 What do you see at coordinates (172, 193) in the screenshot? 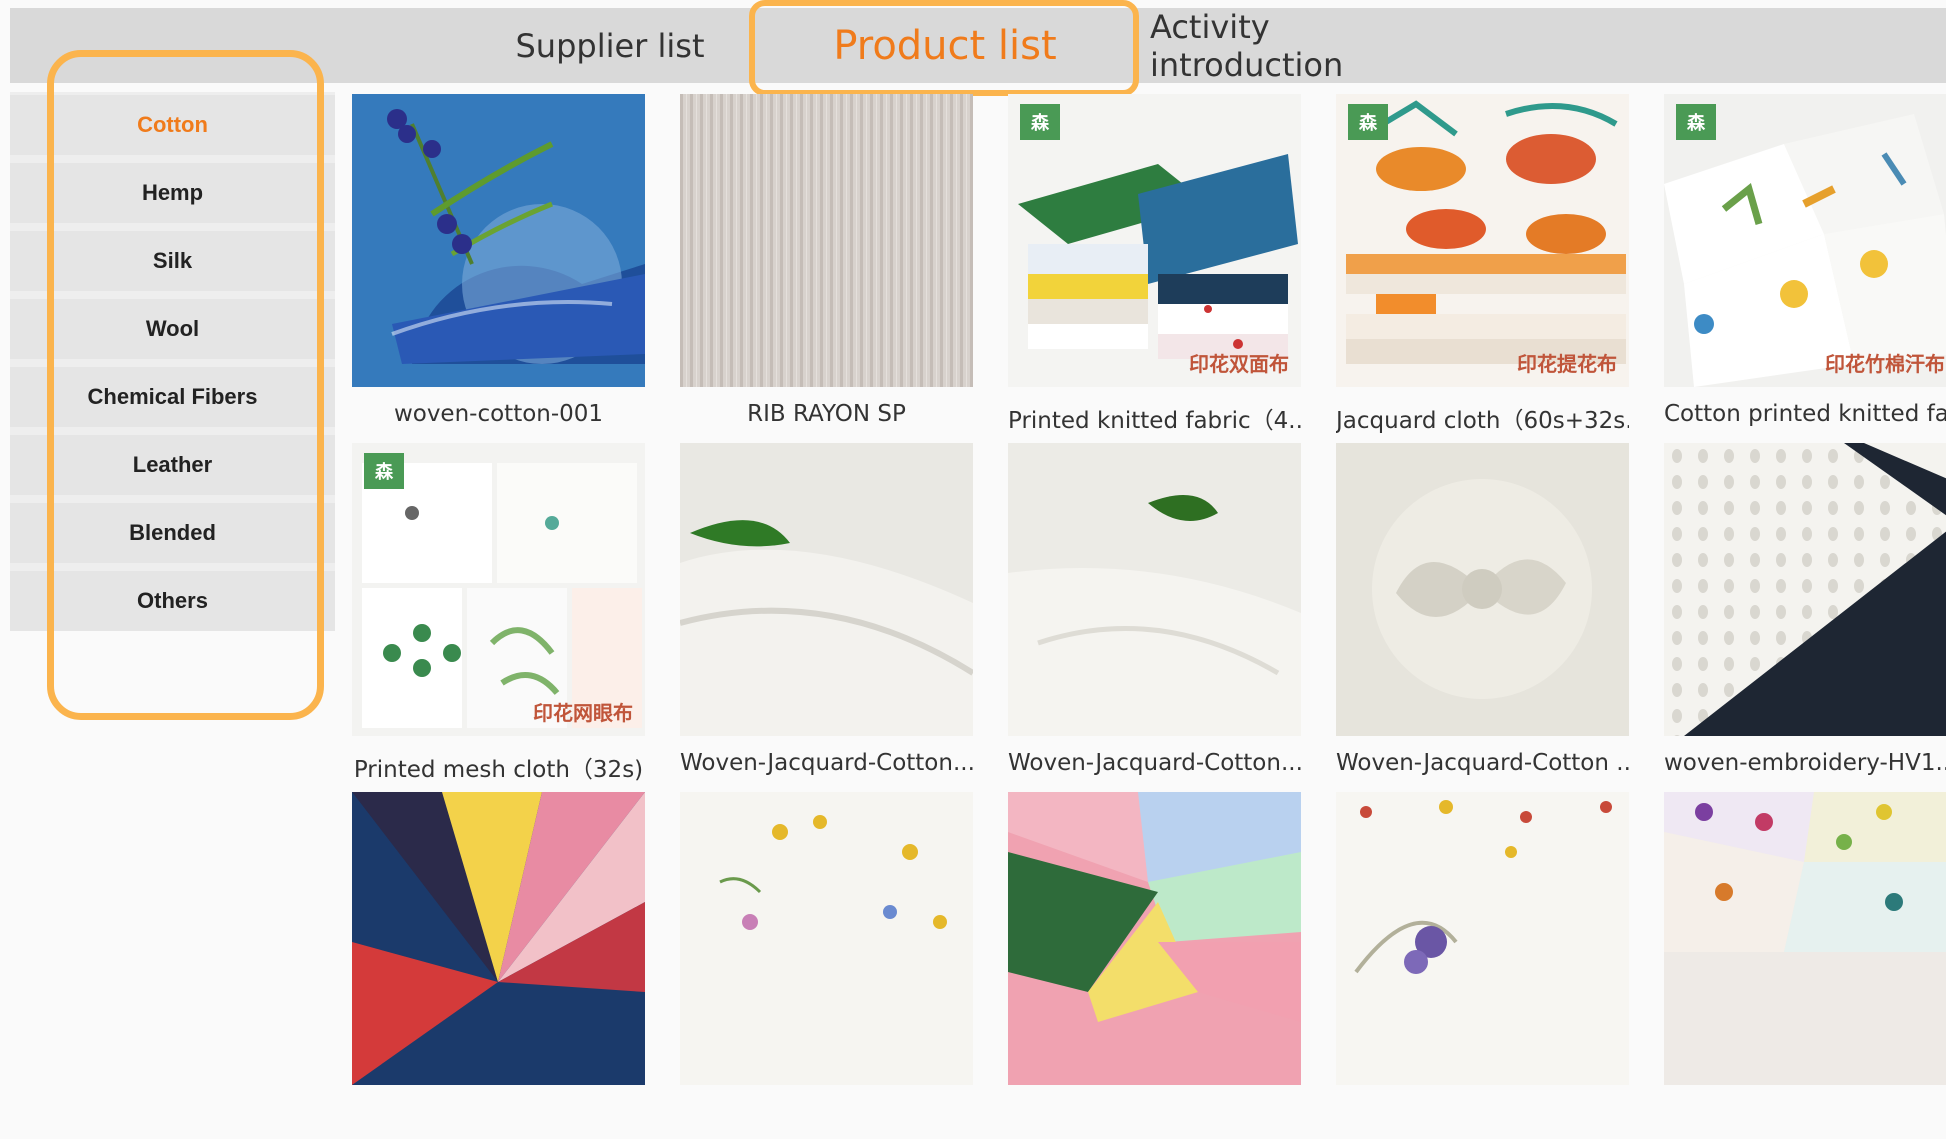
I see `sidebar-item-hemp: Hemp` at bounding box center [172, 193].